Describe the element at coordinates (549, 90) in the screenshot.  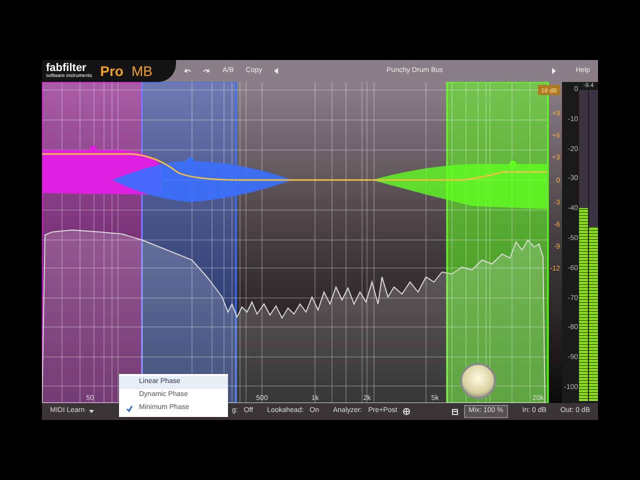
I see `range-badge-background` at that location.